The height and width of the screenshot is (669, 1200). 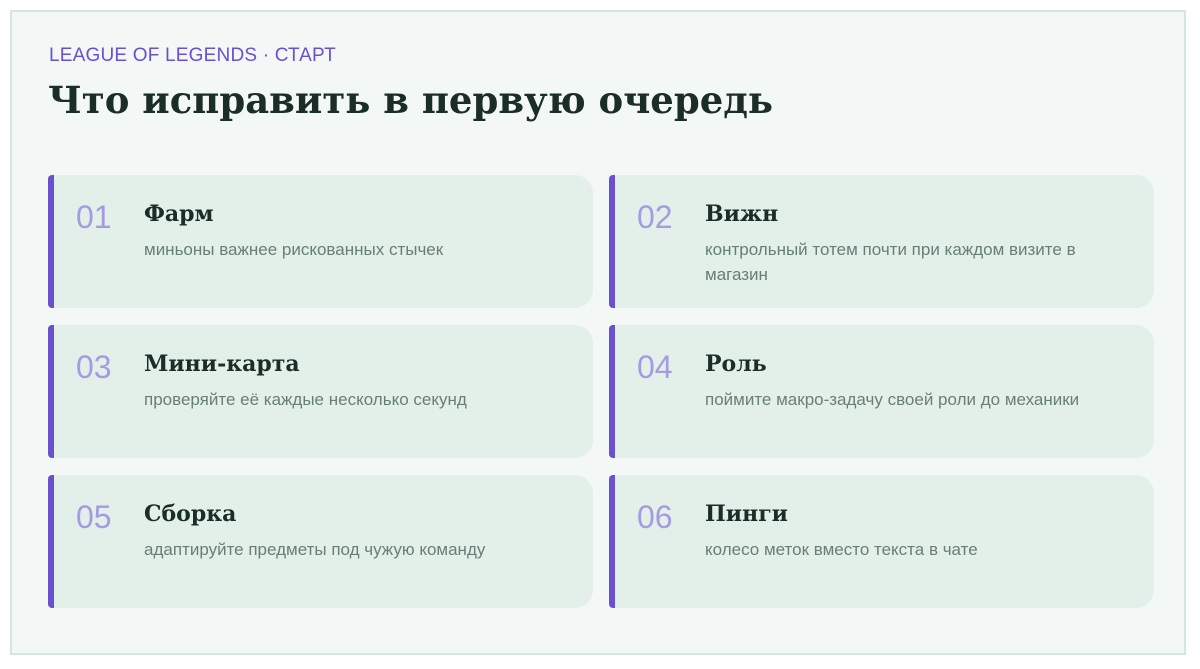 I want to click on tip-number: 02, so click(x=655, y=217).